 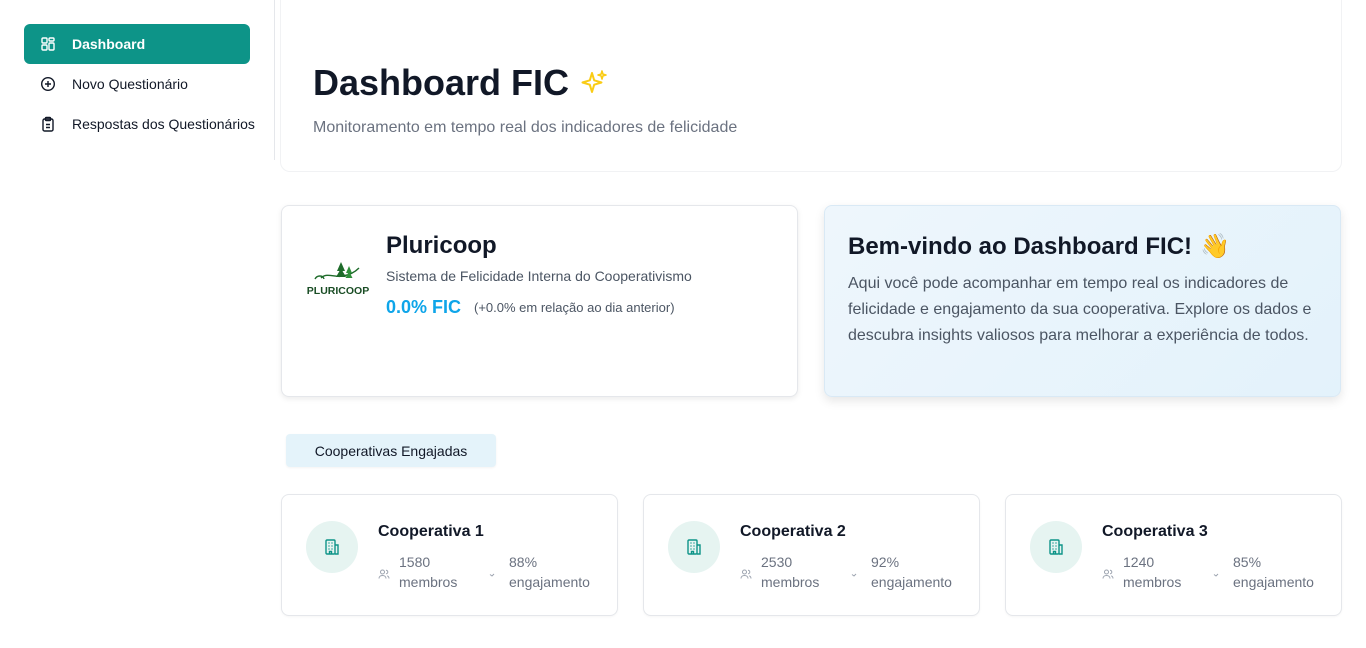 What do you see at coordinates (777, 562) in the screenshot?
I see `members-value: 2530` at bounding box center [777, 562].